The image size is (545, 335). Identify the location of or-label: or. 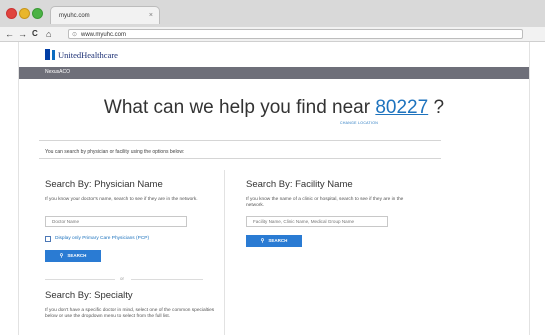
(122, 278).